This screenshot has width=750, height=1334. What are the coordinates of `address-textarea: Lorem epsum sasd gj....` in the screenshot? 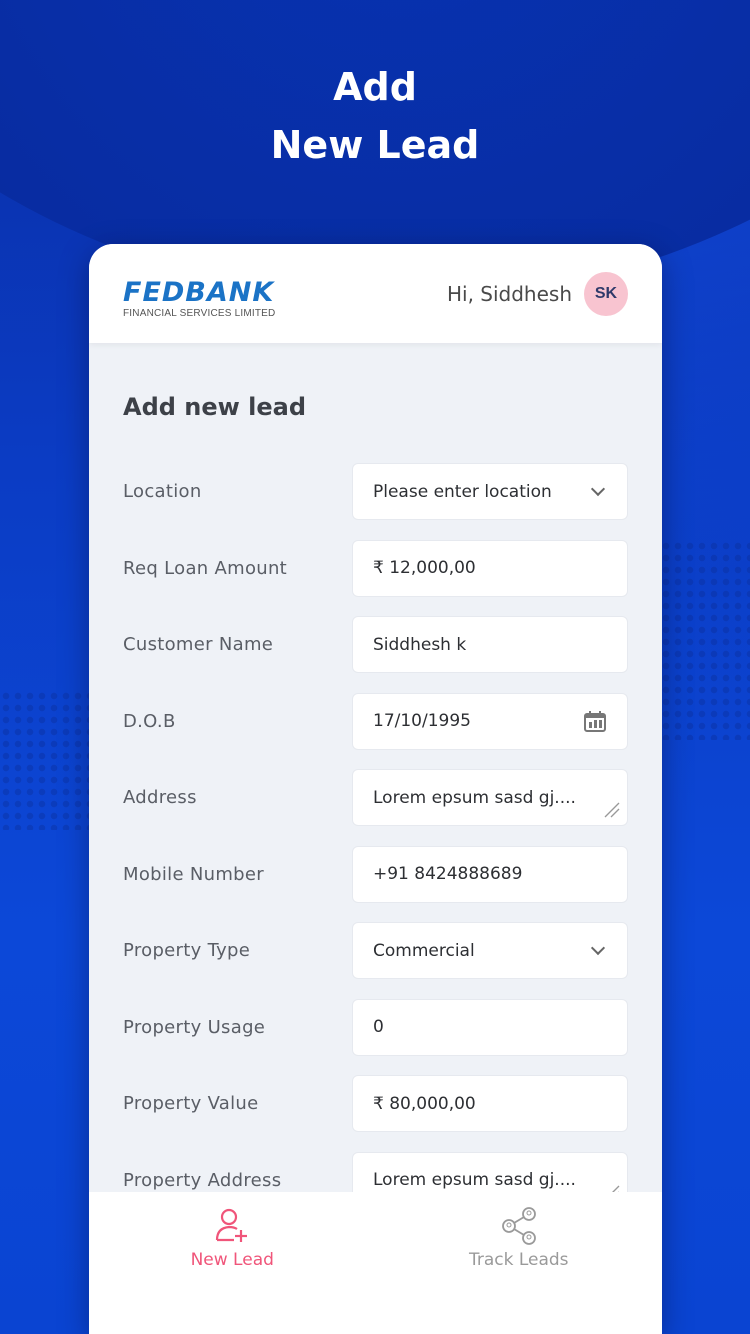 It's located at (490, 797).